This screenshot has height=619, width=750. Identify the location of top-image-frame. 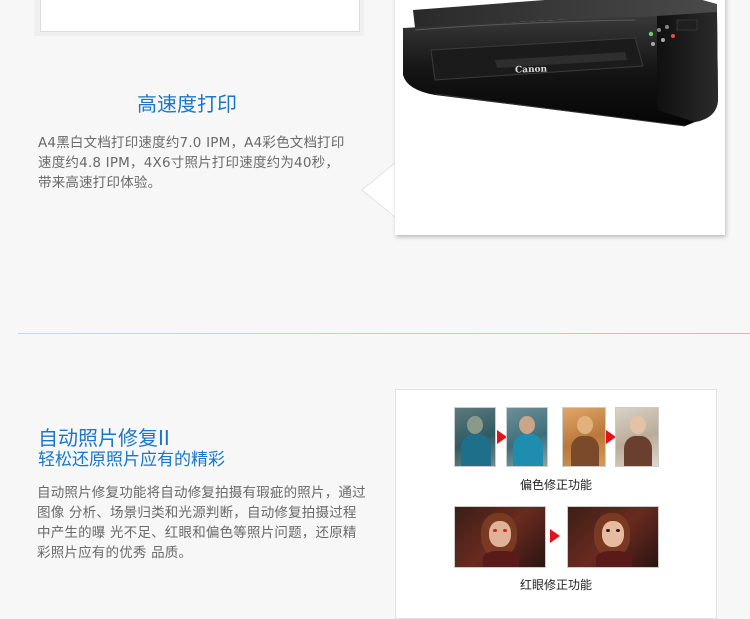
(199, 18).